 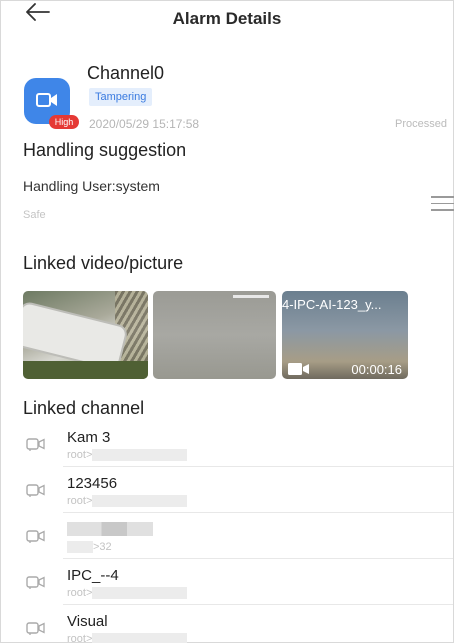 I want to click on status-label: Processed, so click(x=421, y=124).